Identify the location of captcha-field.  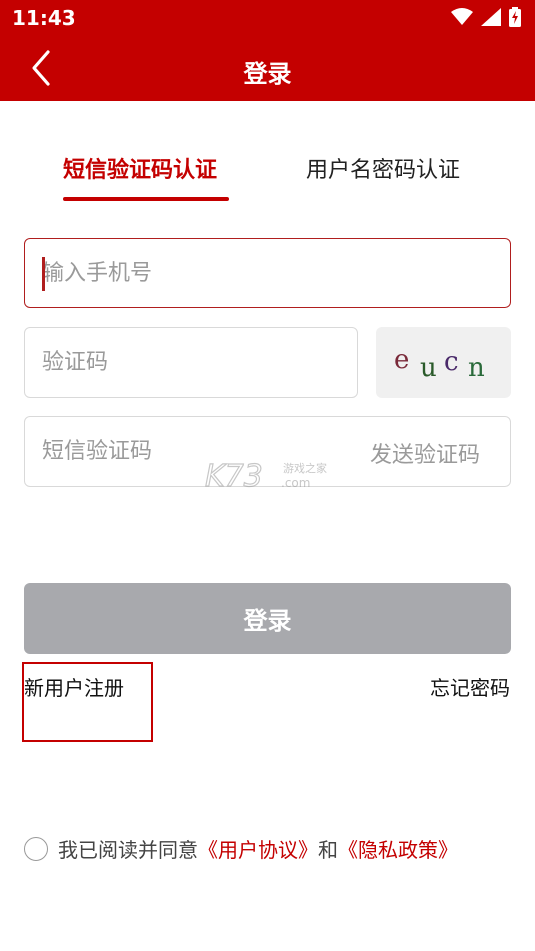
(191, 362).